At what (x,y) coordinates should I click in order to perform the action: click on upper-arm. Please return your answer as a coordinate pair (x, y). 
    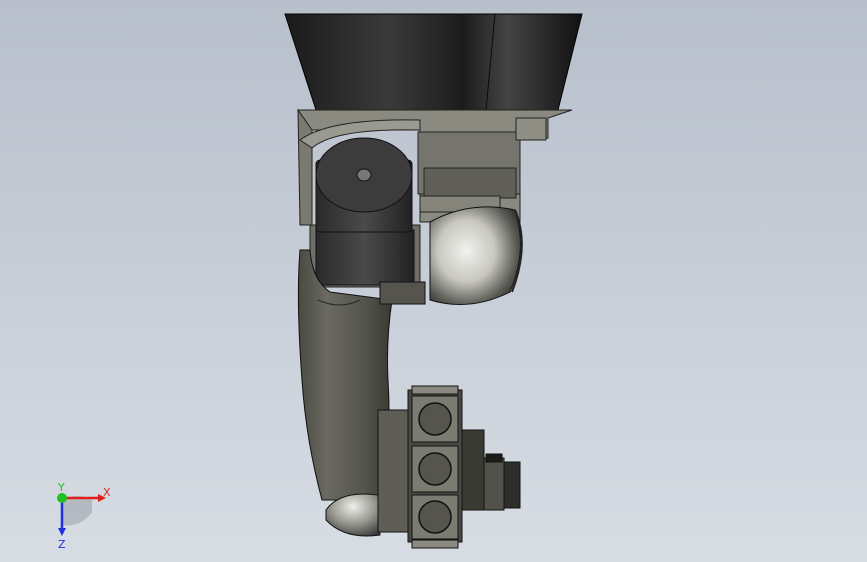
    Looking at the image, I should click on (361, 393).